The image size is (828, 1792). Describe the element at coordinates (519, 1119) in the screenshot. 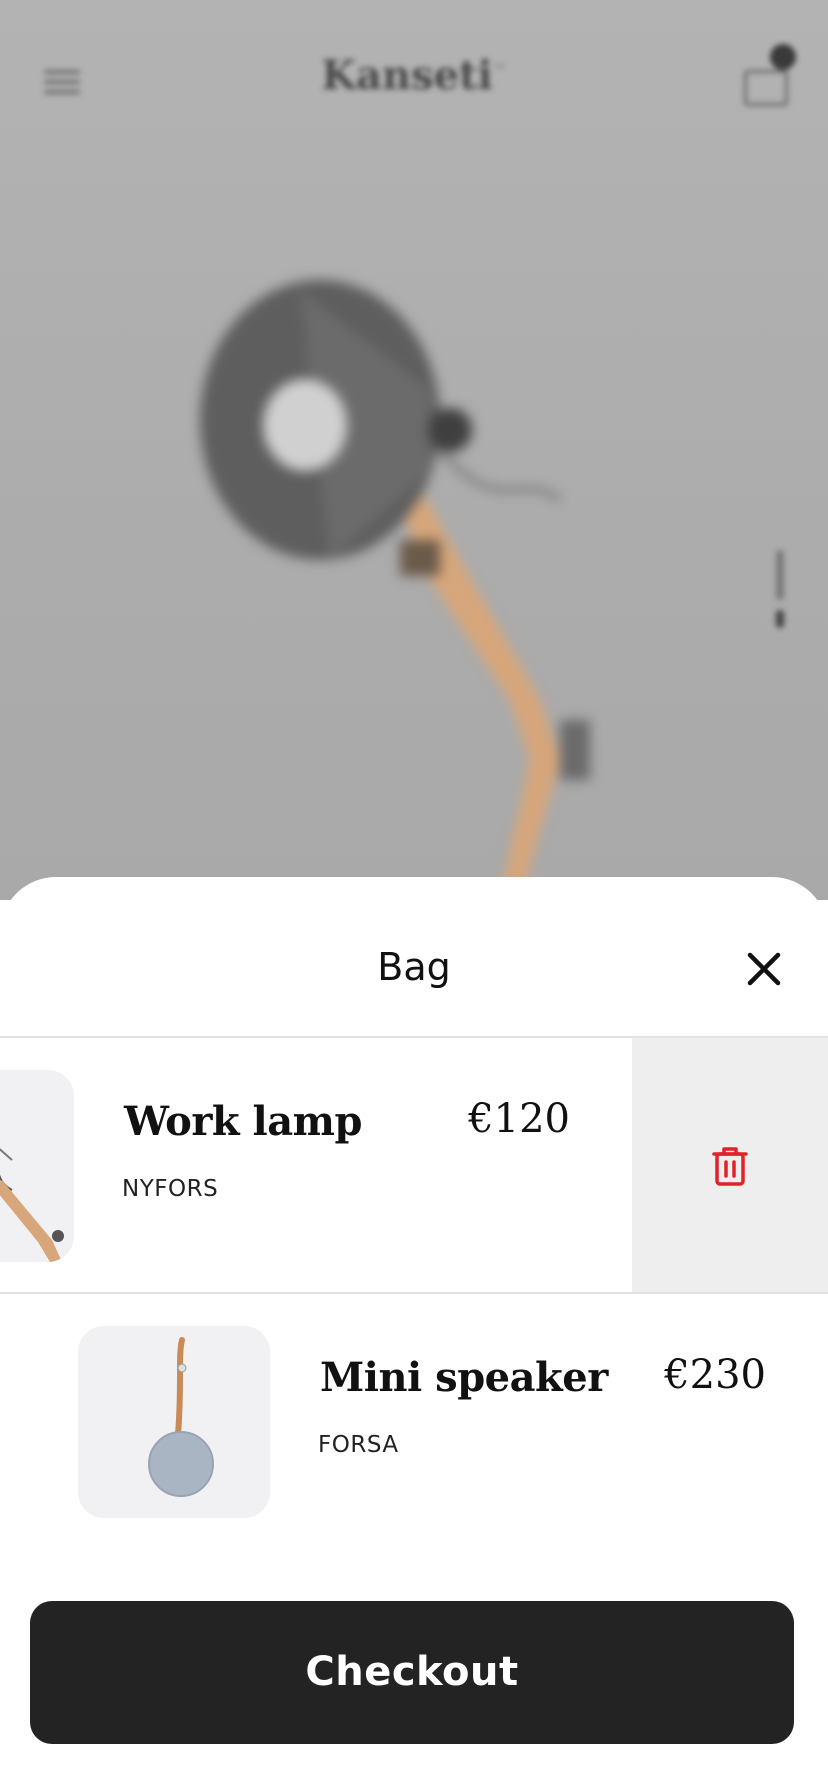

I see `item-price: €120` at that location.